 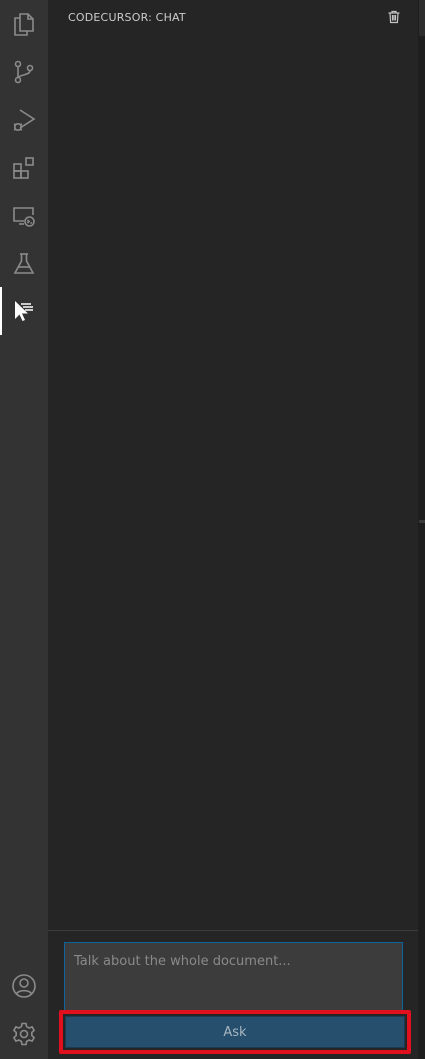 What do you see at coordinates (127, 17) in the screenshot?
I see `panel-title: CODECURSOR: CHAT` at bounding box center [127, 17].